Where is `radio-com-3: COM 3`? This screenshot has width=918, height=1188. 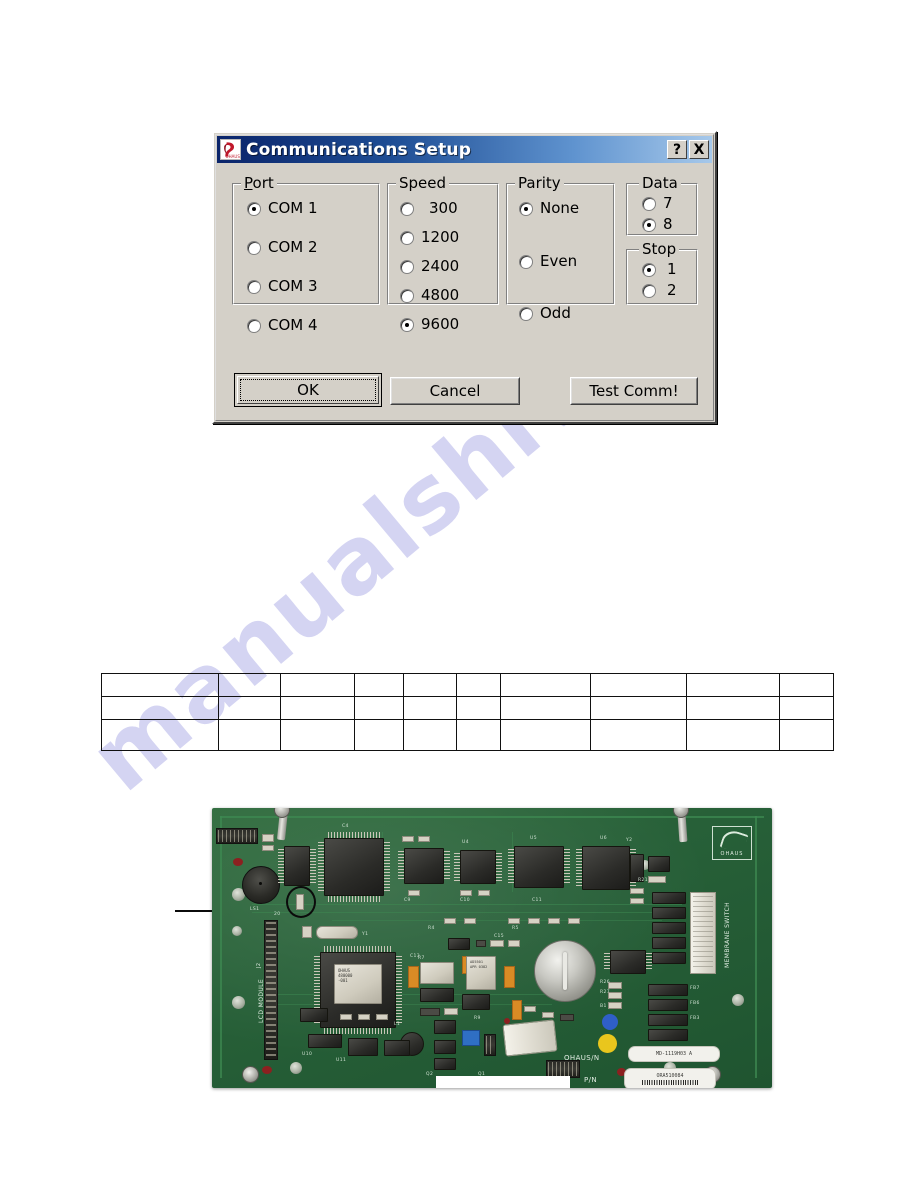
radio-com-3: COM 3 is located at coordinates (282, 286).